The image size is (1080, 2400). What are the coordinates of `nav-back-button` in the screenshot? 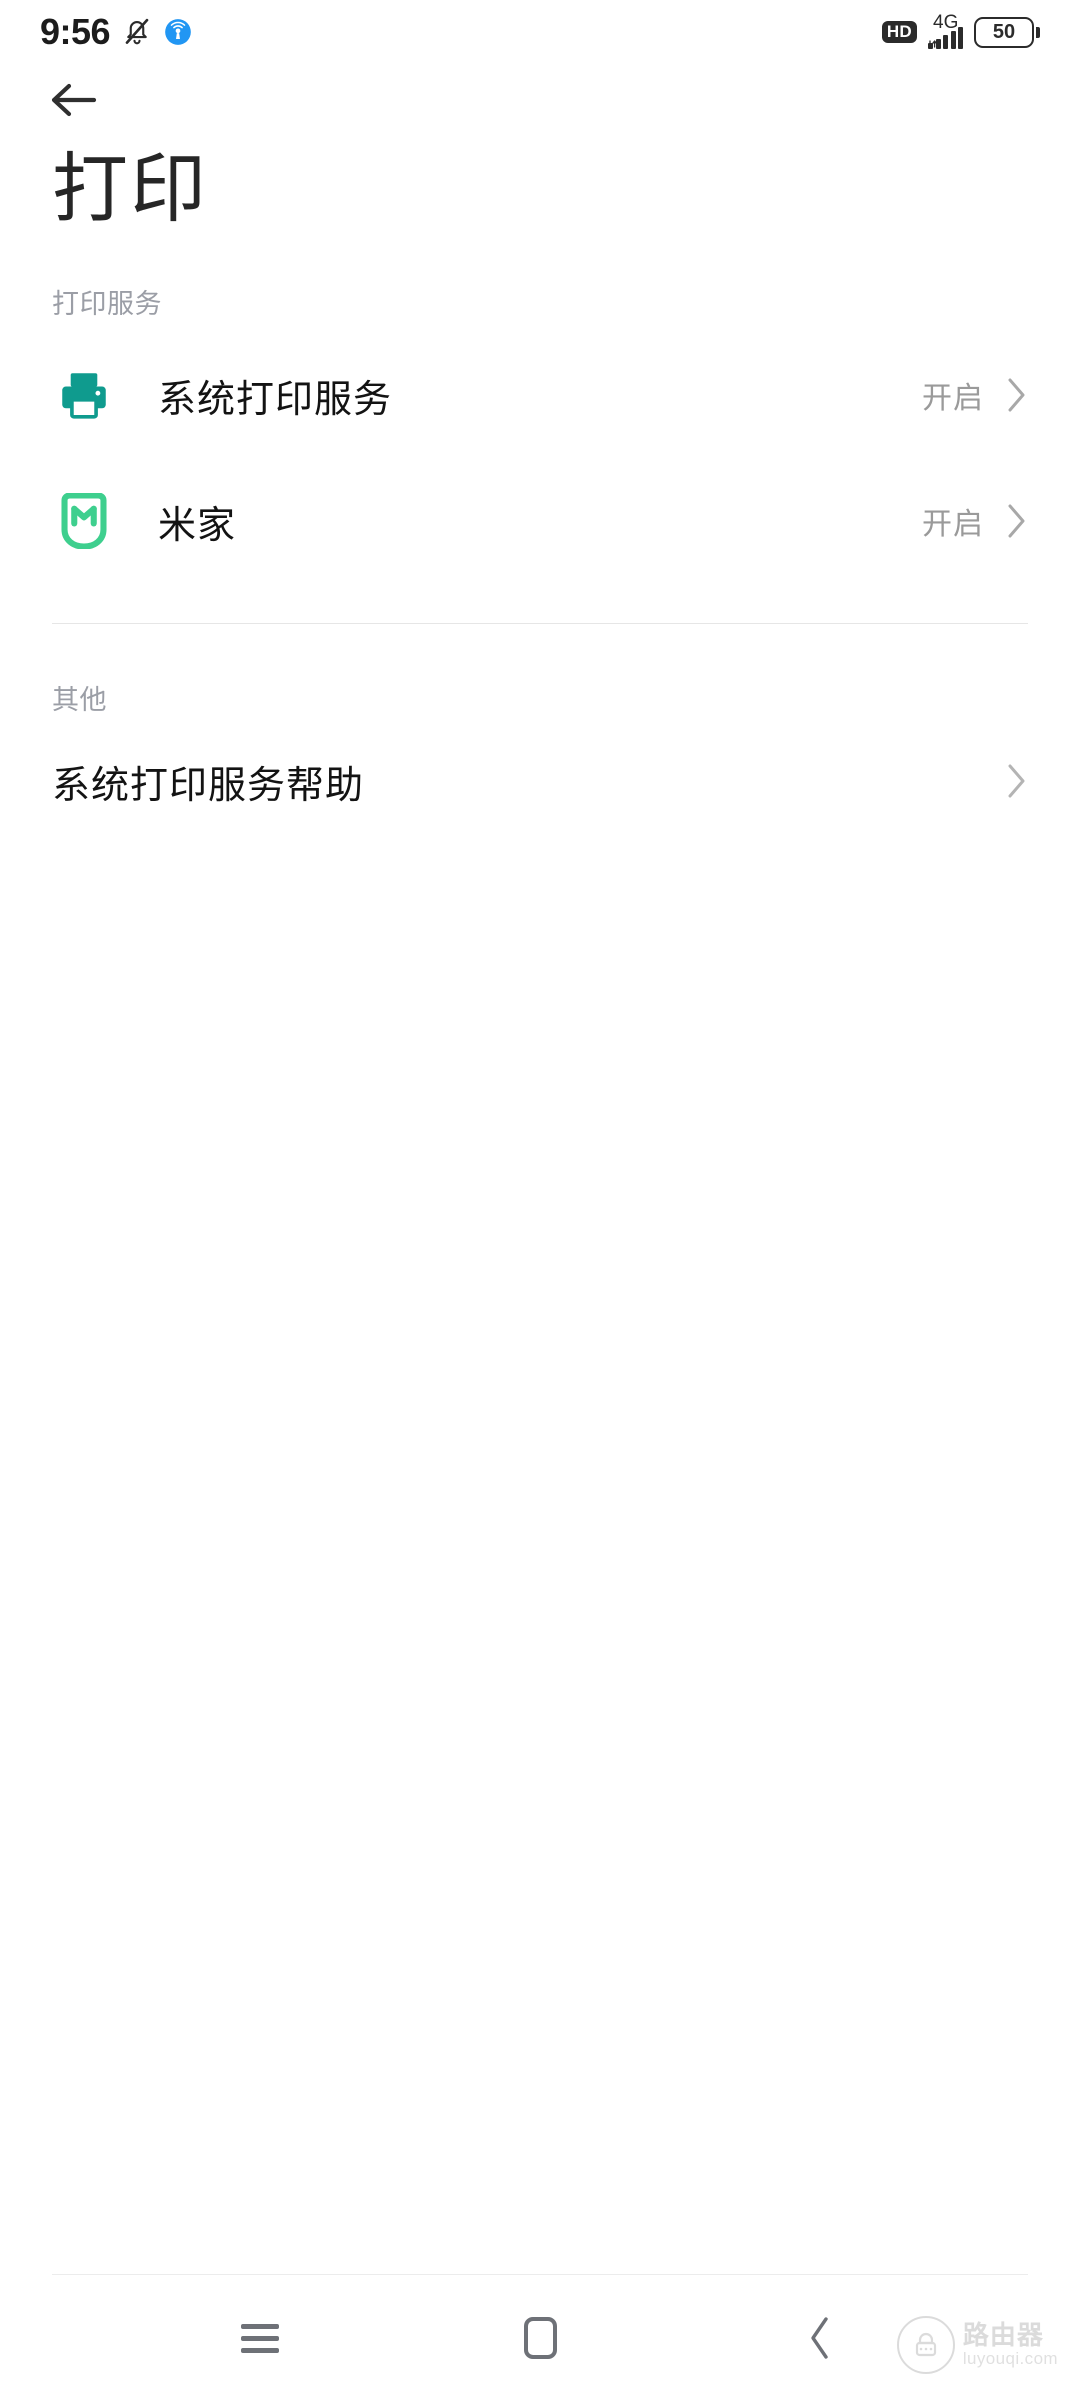 It's located at (820, 2338).